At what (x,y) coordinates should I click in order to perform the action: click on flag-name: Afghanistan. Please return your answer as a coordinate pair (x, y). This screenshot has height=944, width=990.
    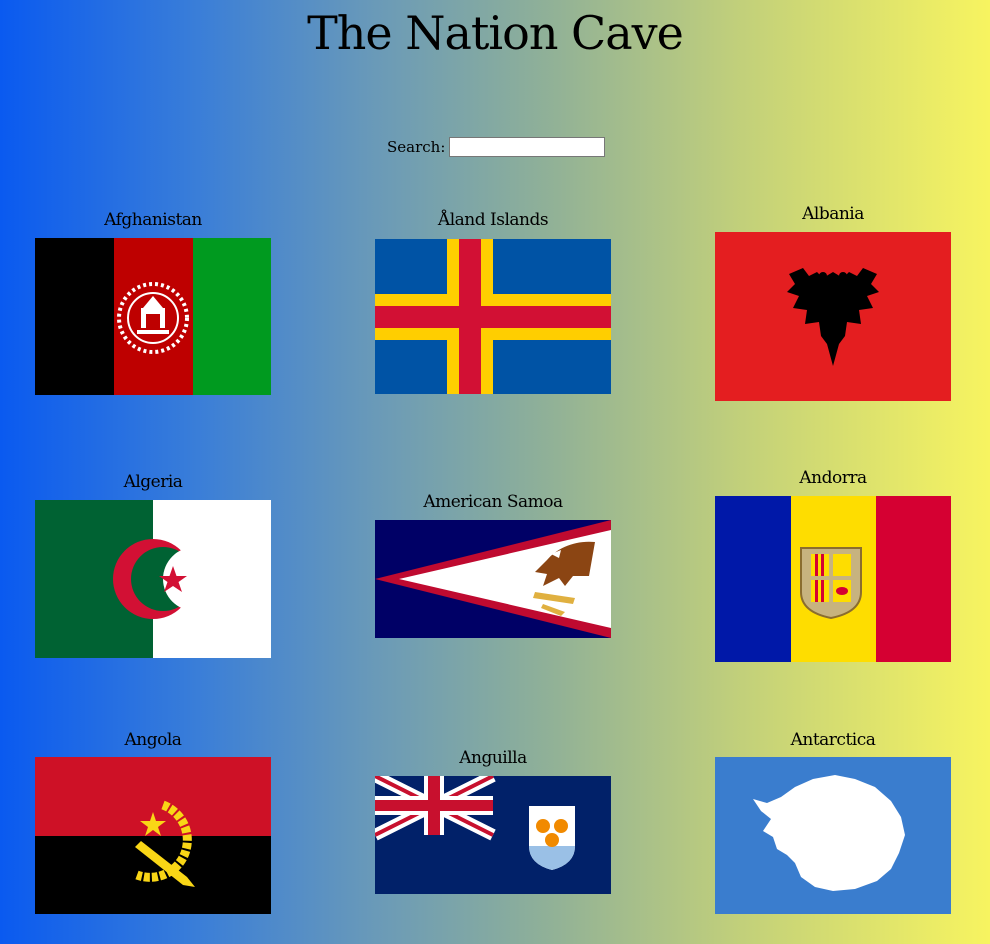
    Looking at the image, I should click on (153, 220).